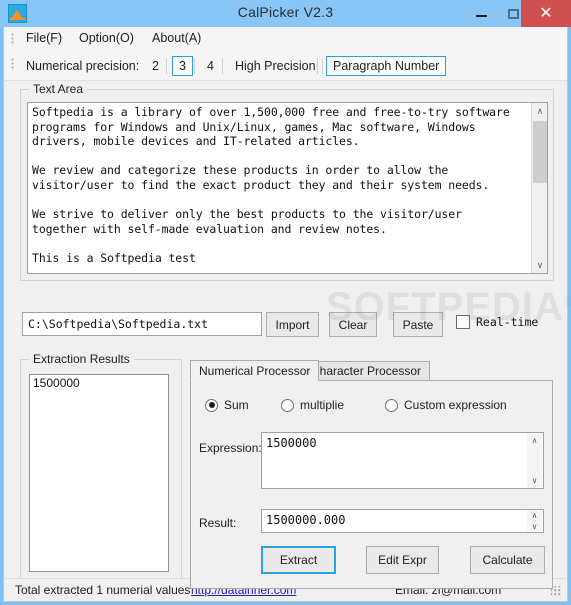 Image resolution: width=571 pixels, height=605 pixels. What do you see at coordinates (322, 405) in the screenshot?
I see `radio-multiplie-label: multiplie` at bounding box center [322, 405].